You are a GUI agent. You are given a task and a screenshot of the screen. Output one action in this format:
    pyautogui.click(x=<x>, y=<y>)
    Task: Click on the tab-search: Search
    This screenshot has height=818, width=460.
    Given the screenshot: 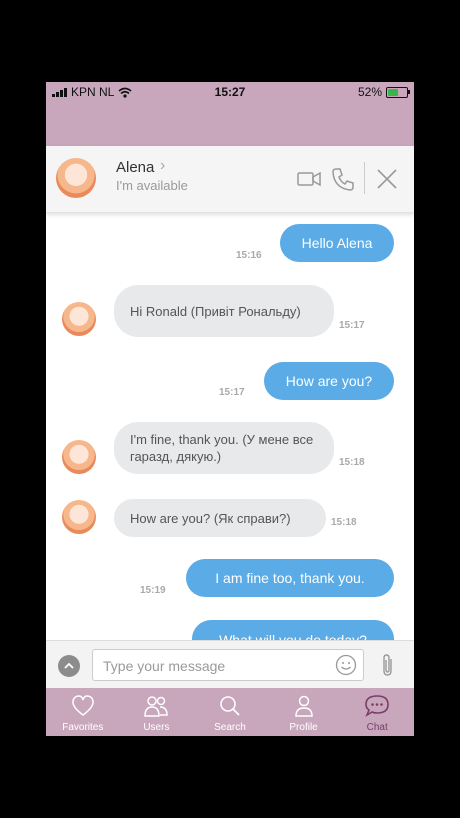 What is the action you would take?
    pyautogui.click(x=230, y=712)
    